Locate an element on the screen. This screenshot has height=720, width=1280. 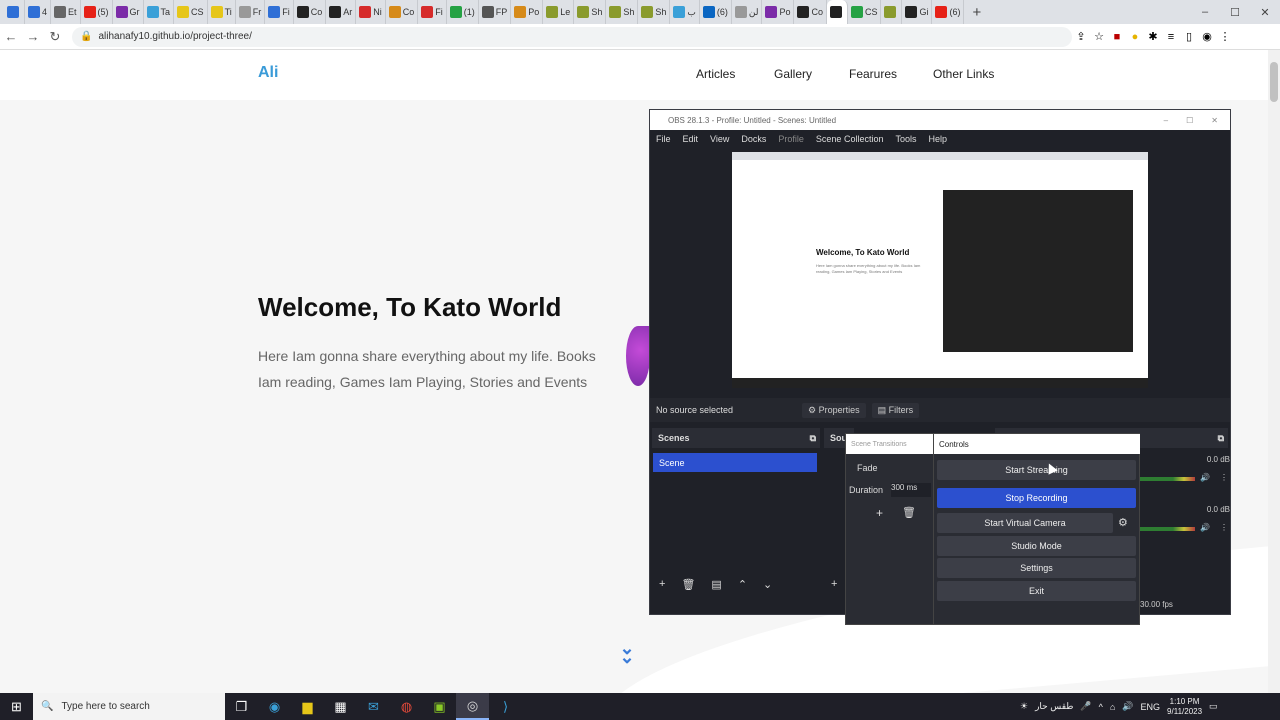
browser-tab: Ar is located at coordinates (341, 12).